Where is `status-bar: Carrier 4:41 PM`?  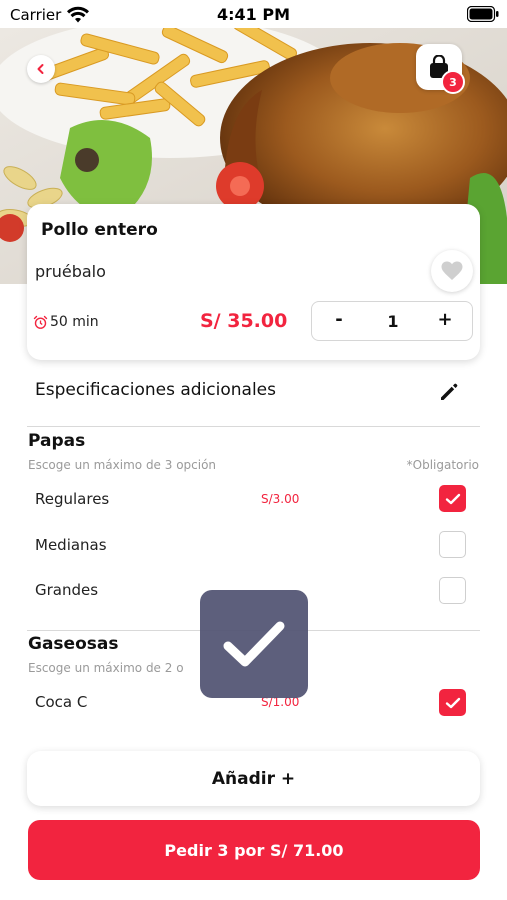
status-bar: Carrier 4:41 PM is located at coordinates (253, 14).